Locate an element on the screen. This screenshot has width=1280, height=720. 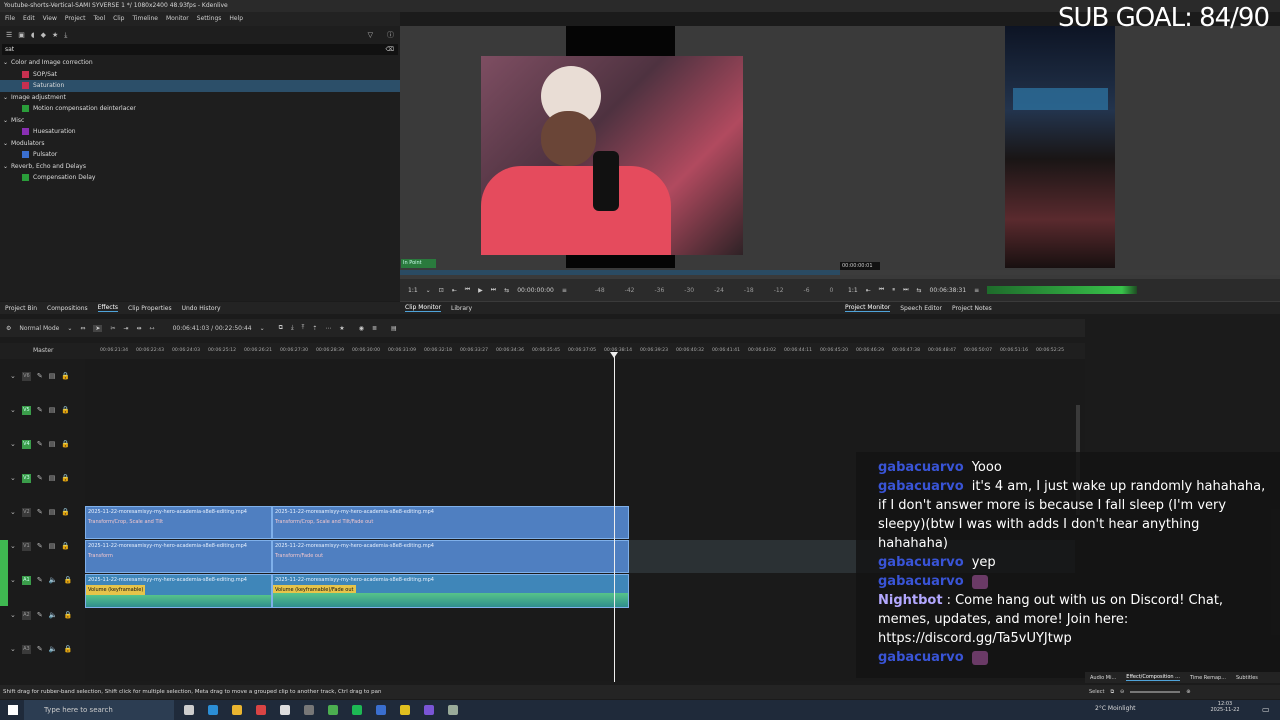
slide-icon: ⇿ is located at coordinates (152, 328).